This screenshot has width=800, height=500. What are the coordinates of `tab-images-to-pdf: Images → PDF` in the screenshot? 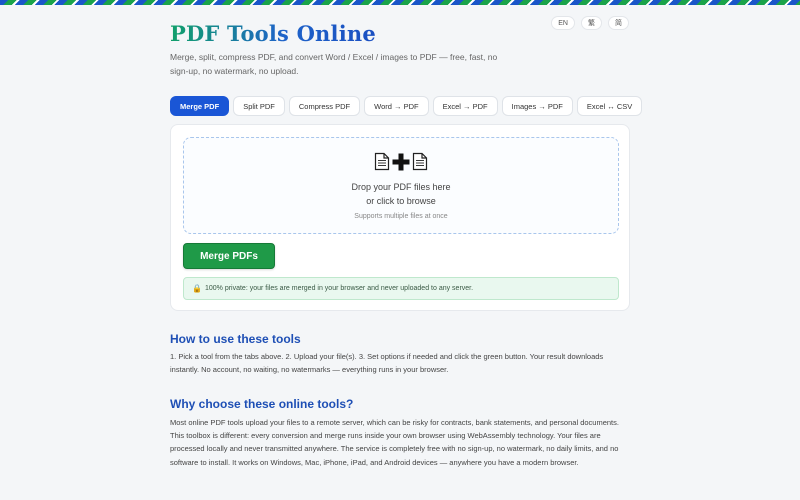 It's located at (537, 106).